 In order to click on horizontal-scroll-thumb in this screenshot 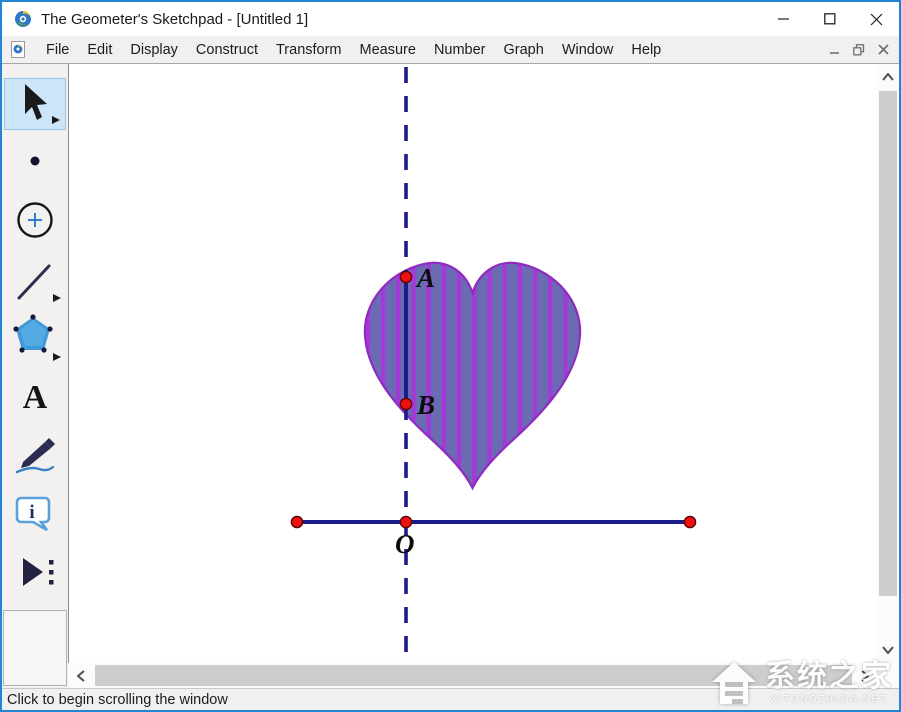, I will do `click(473, 675)`.